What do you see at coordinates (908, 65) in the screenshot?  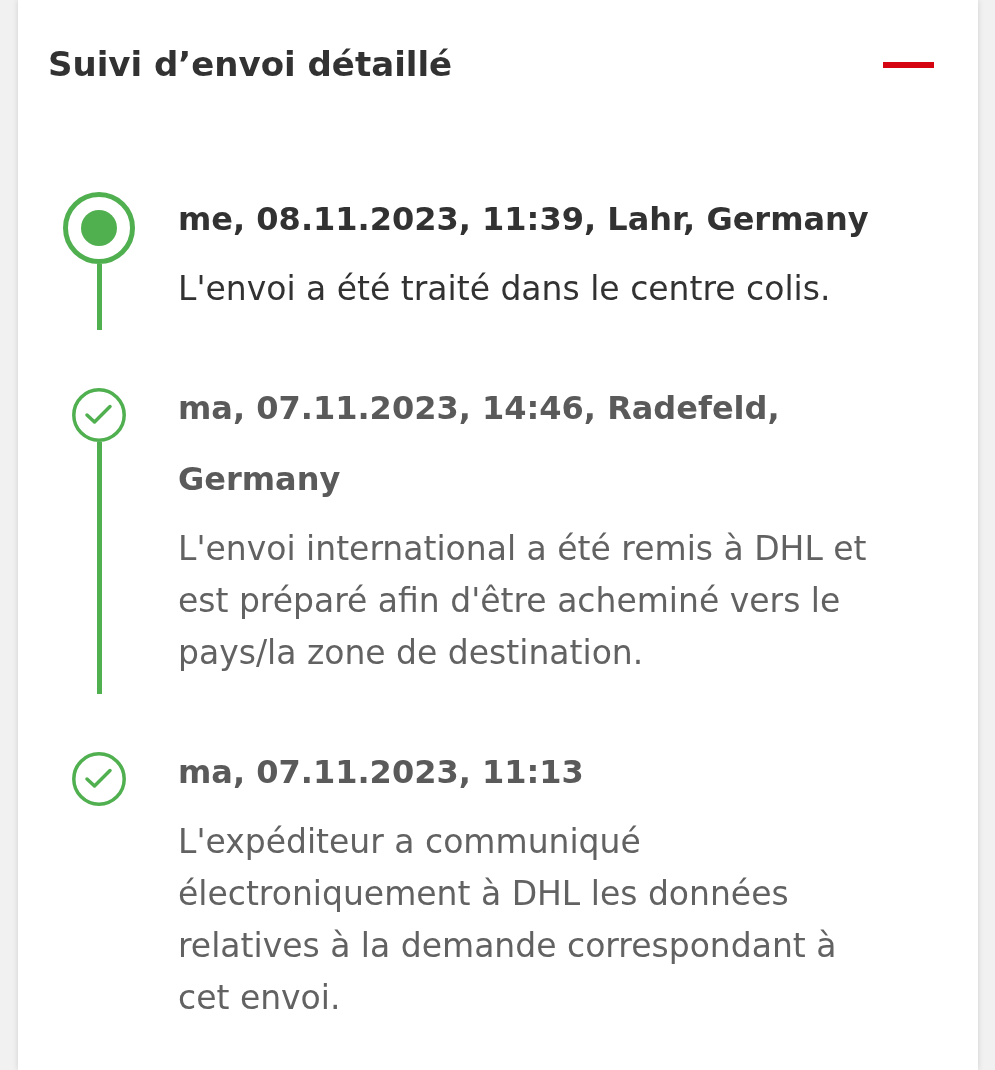 I see `minus-icon` at bounding box center [908, 65].